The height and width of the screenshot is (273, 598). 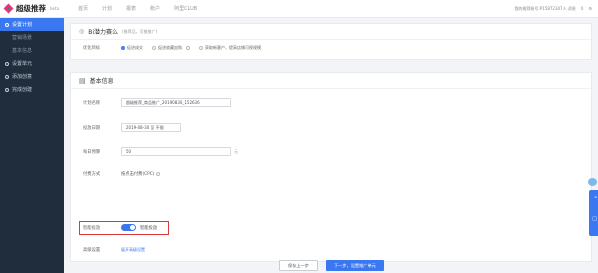 I want to click on smart-value: 智能投放, so click(x=149, y=228).